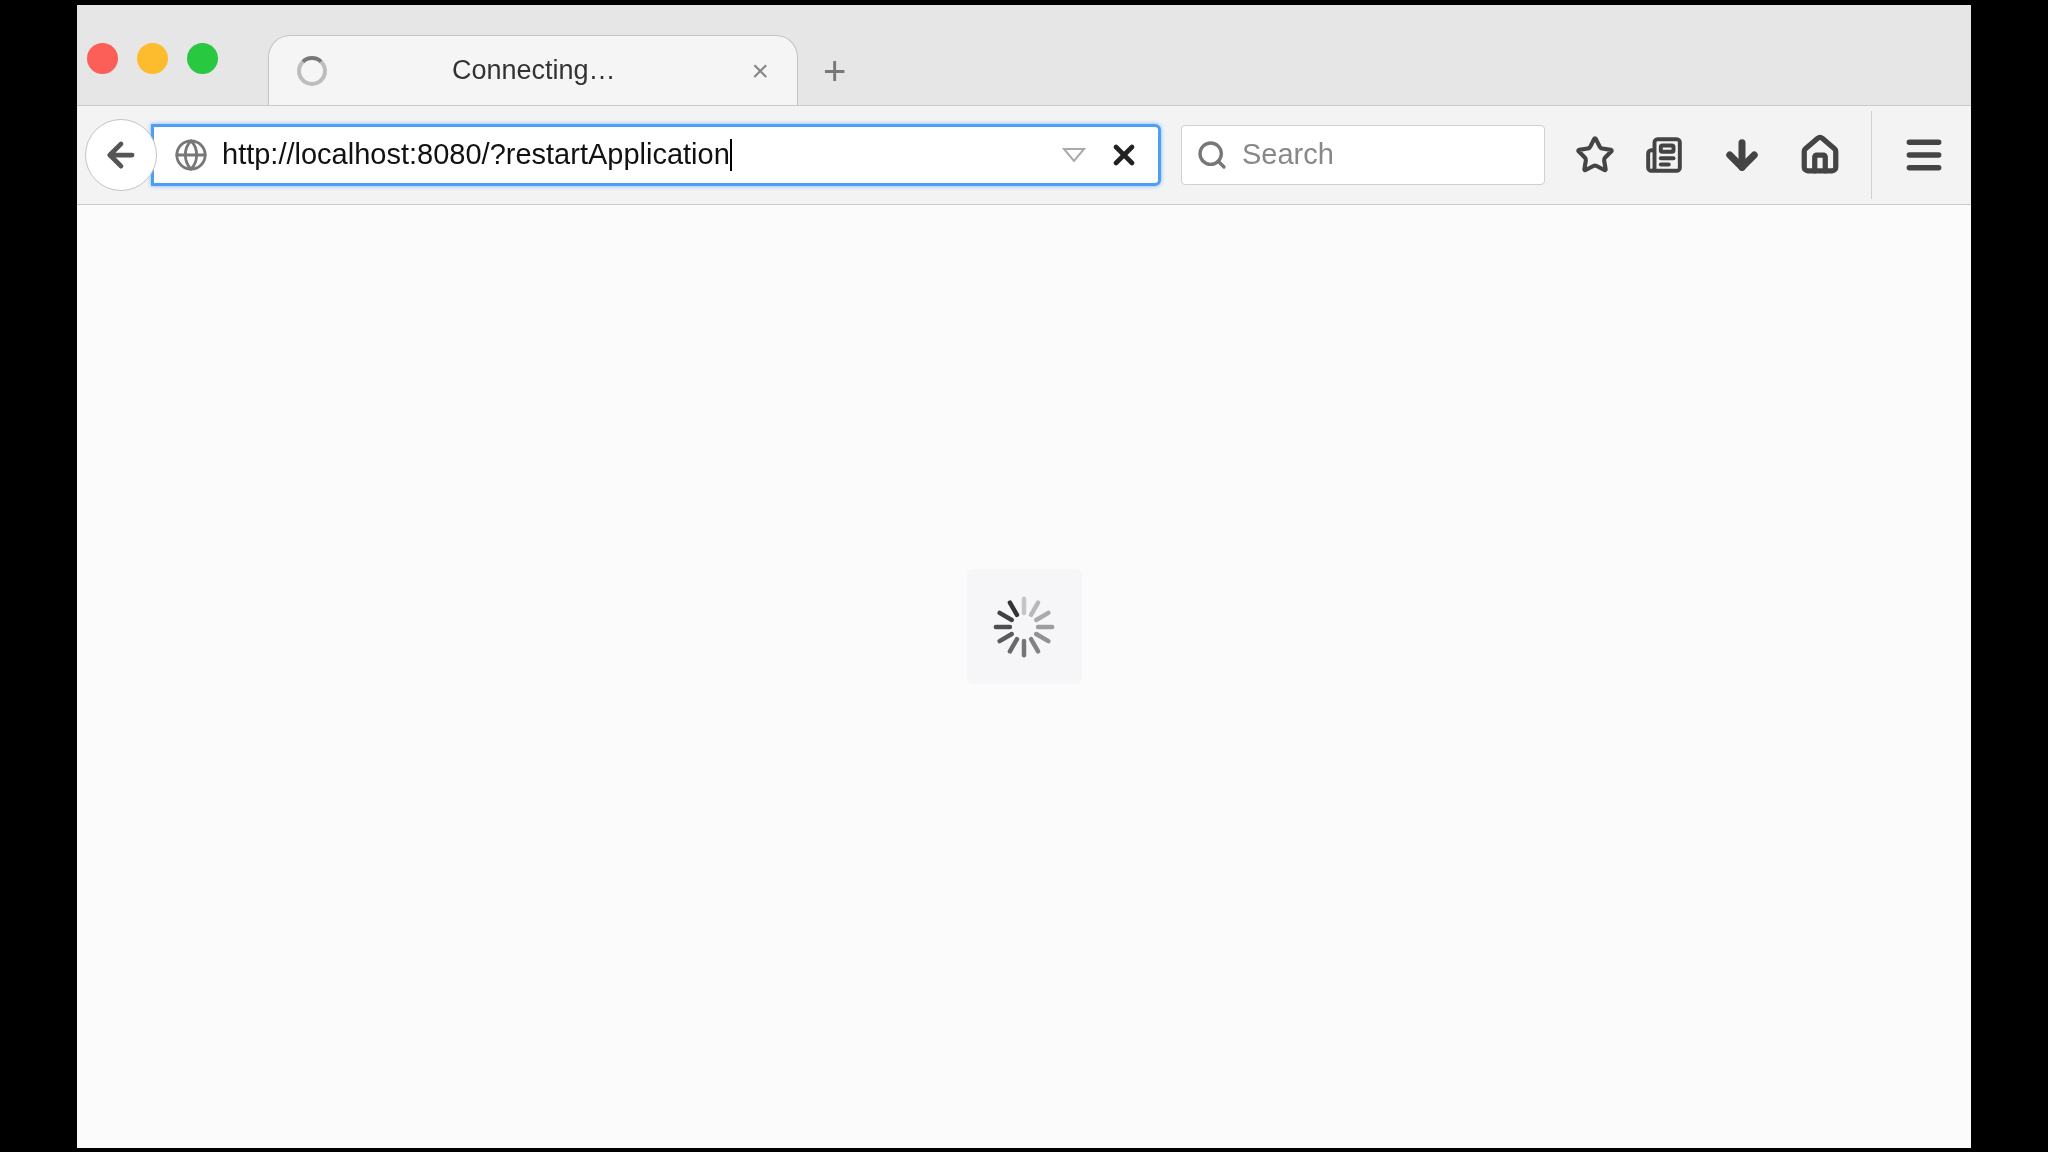 The image size is (2048, 1152). What do you see at coordinates (1386, 155) in the screenshot?
I see `search-input: Search` at bounding box center [1386, 155].